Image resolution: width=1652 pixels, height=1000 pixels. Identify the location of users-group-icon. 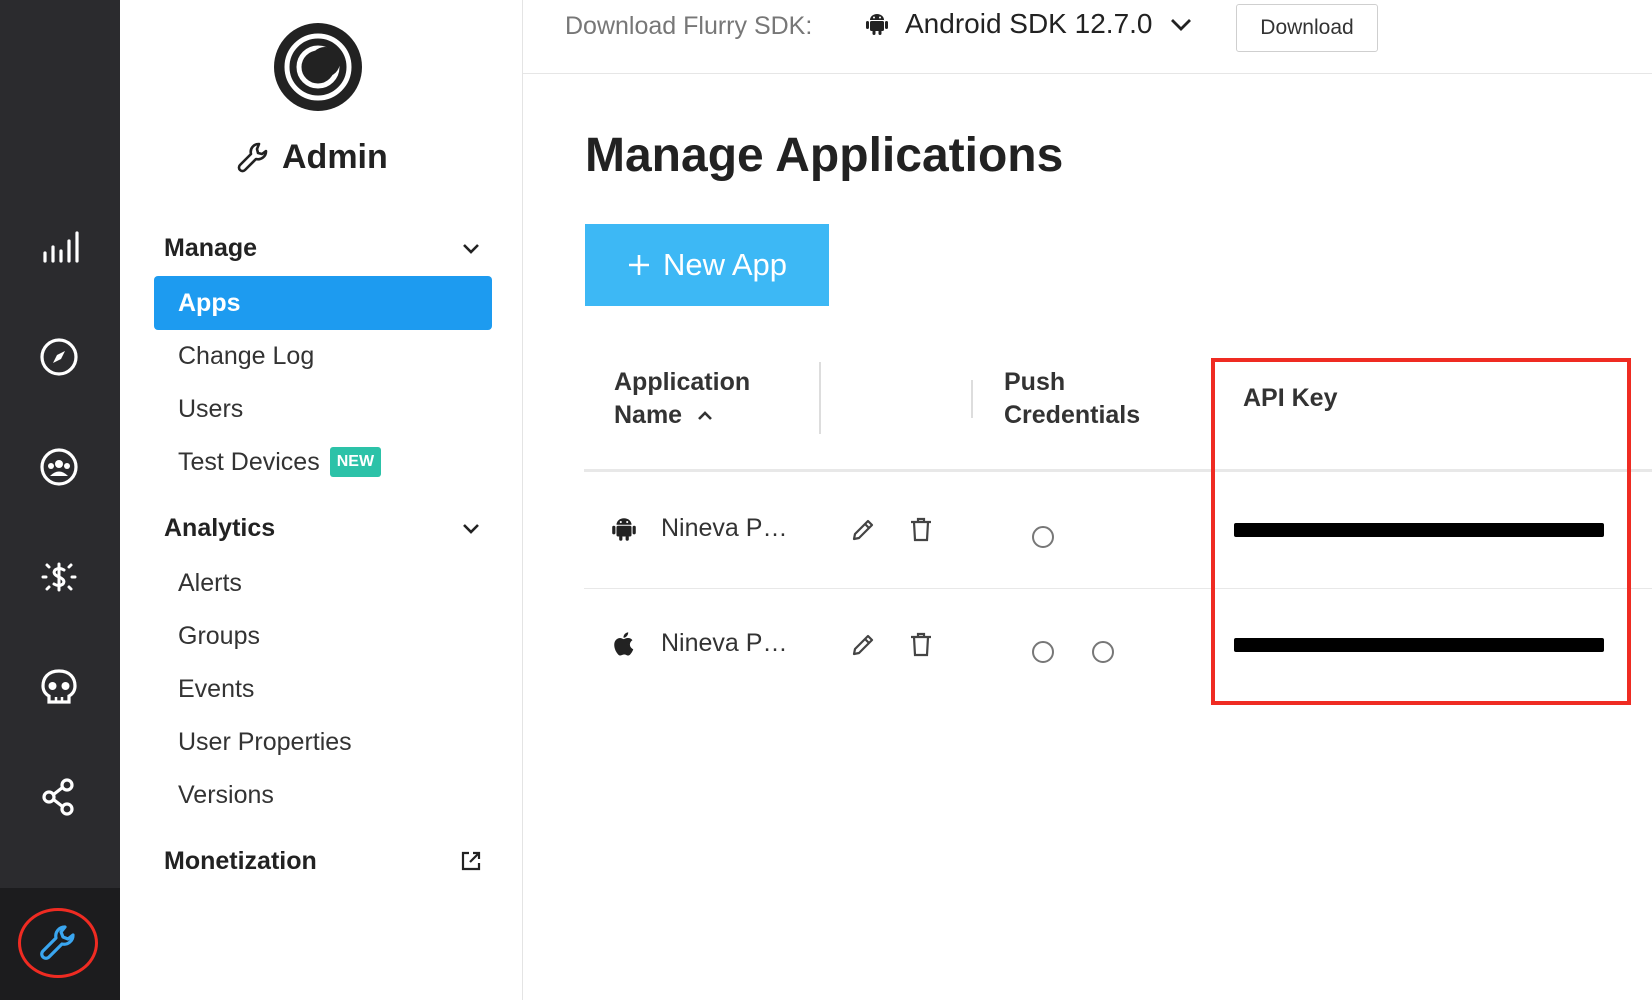
(59, 467).